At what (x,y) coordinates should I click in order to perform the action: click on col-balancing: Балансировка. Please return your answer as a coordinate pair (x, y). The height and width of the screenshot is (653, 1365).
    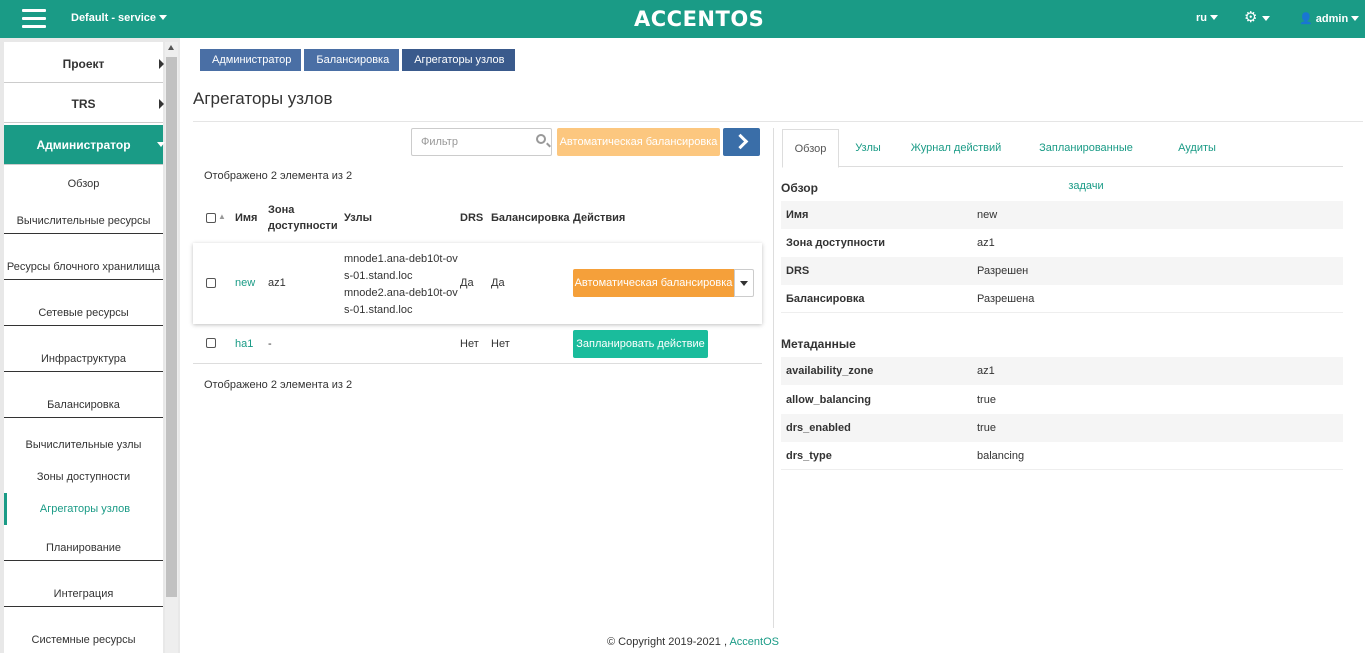
    Looking at the image, I should click on (530, 218).